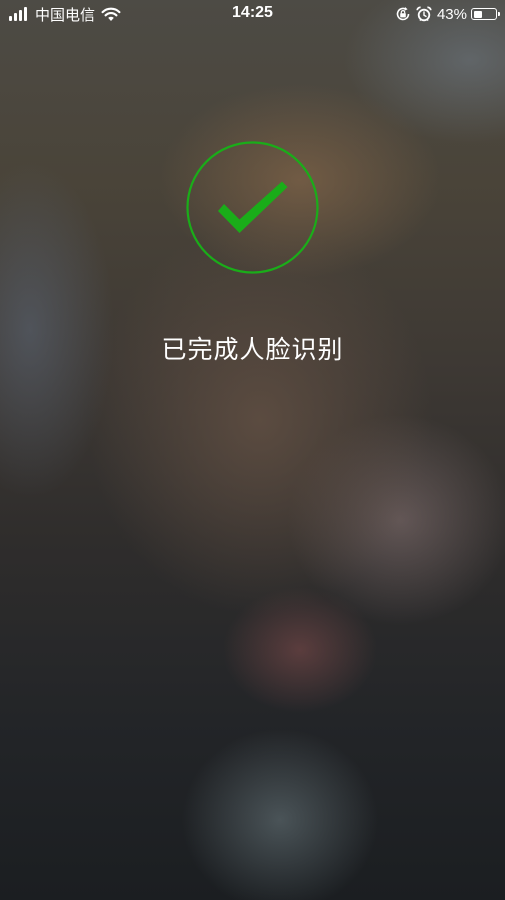 Image resolution: width=505 pixels, height=900 pixels. I want to click on status-bar: 中国电信 14:25 43%, so click(252, 14).